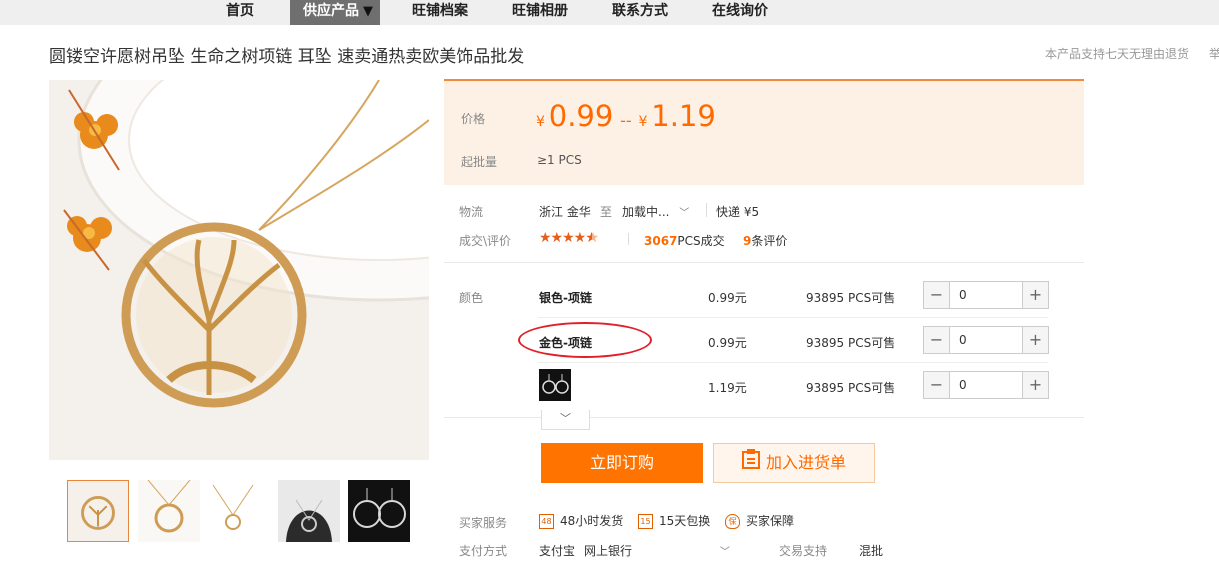  Describe the element at coordinates (851, 298) in the screenshot. I see `sku-stock-1: 93895 PCS可售` at that location.